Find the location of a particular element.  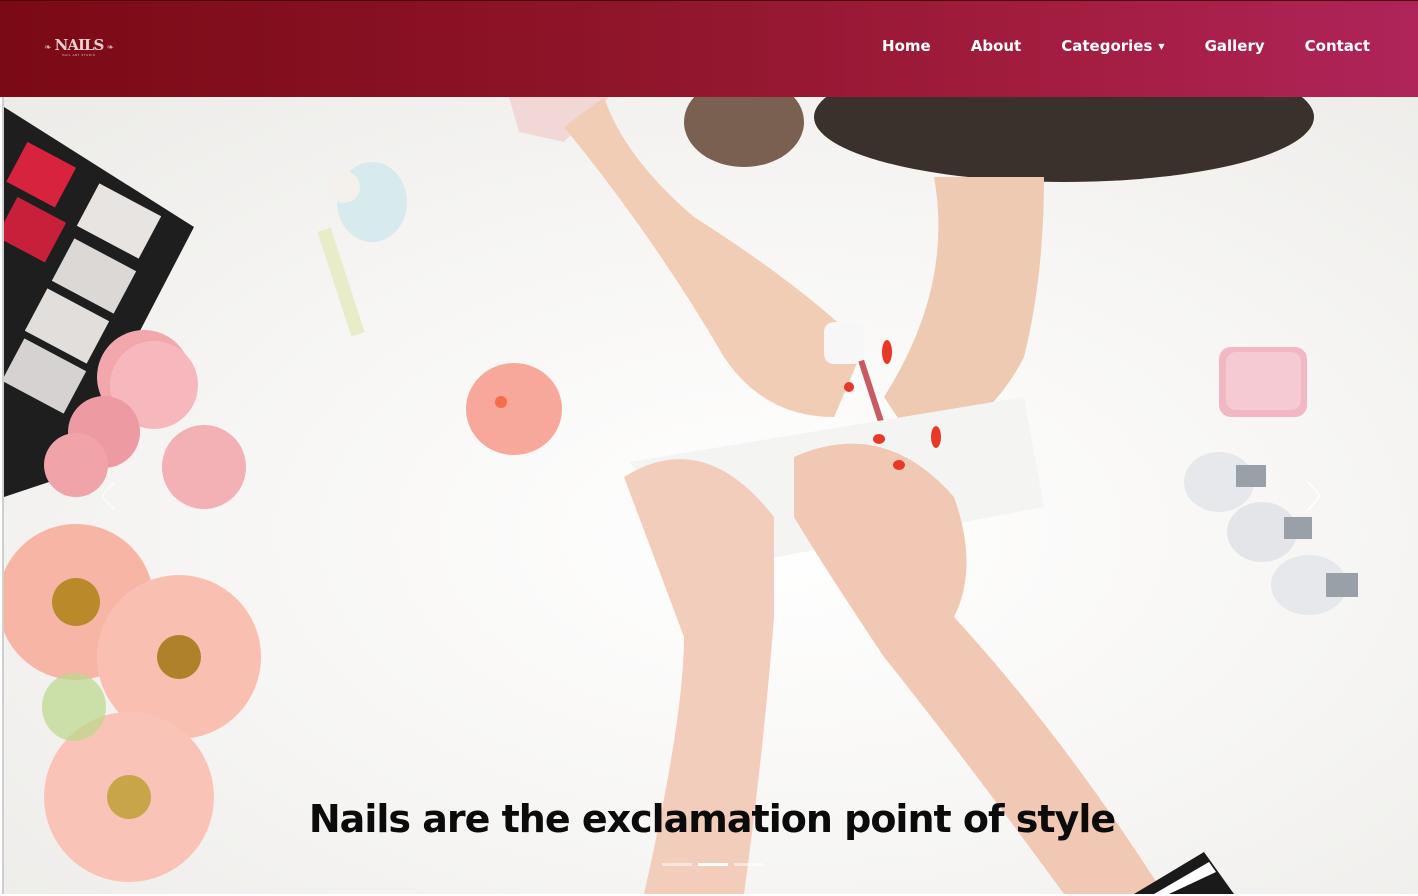

caret-down-icon: ▼ is located at coordinates (1161, 46).